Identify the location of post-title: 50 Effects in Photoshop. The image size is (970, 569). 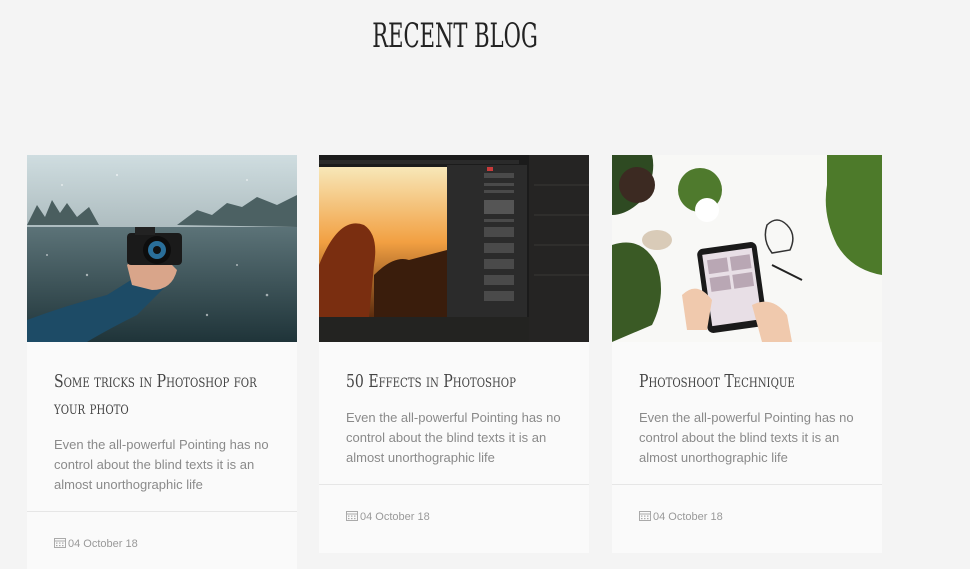
(453, 381).